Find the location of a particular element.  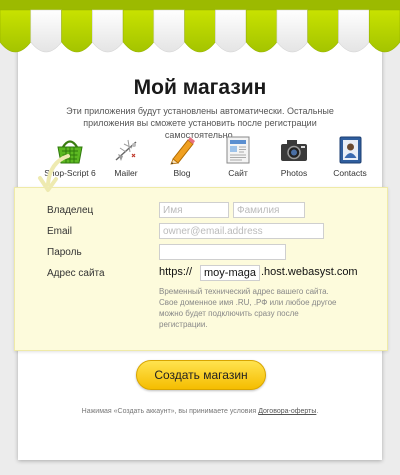

app-label: Photos is located at coordinates (294, 173).